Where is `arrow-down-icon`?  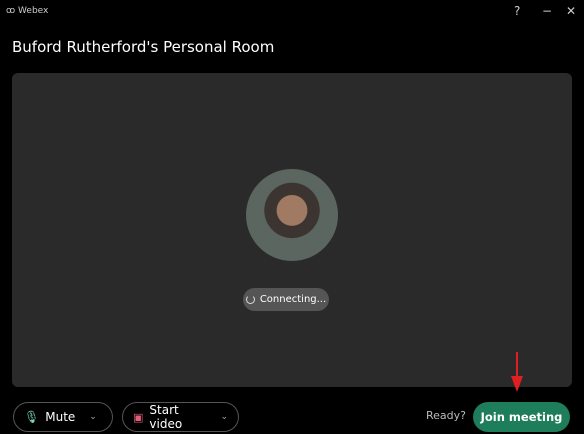 arrow-down-icon is located at coordinates (517, 372).